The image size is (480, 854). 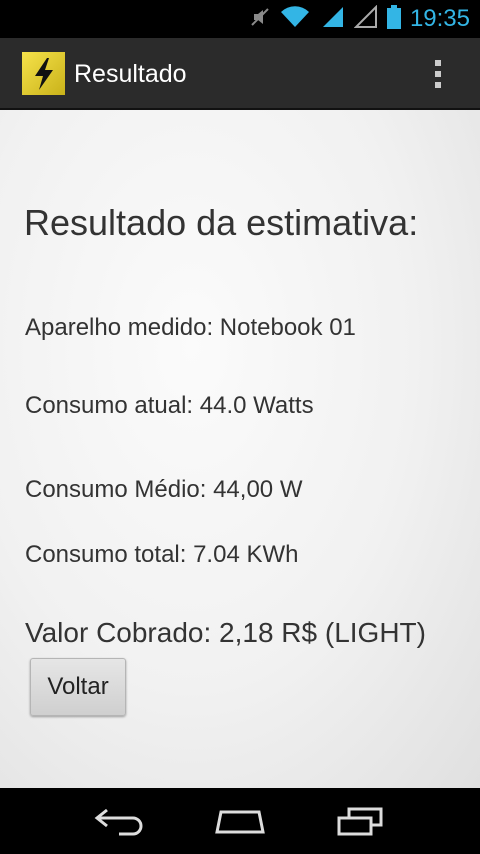 What do you see at coordinates (130, 74) in the screenshot?
I see `page-title: Resultado` at bounding box center [130, 74].